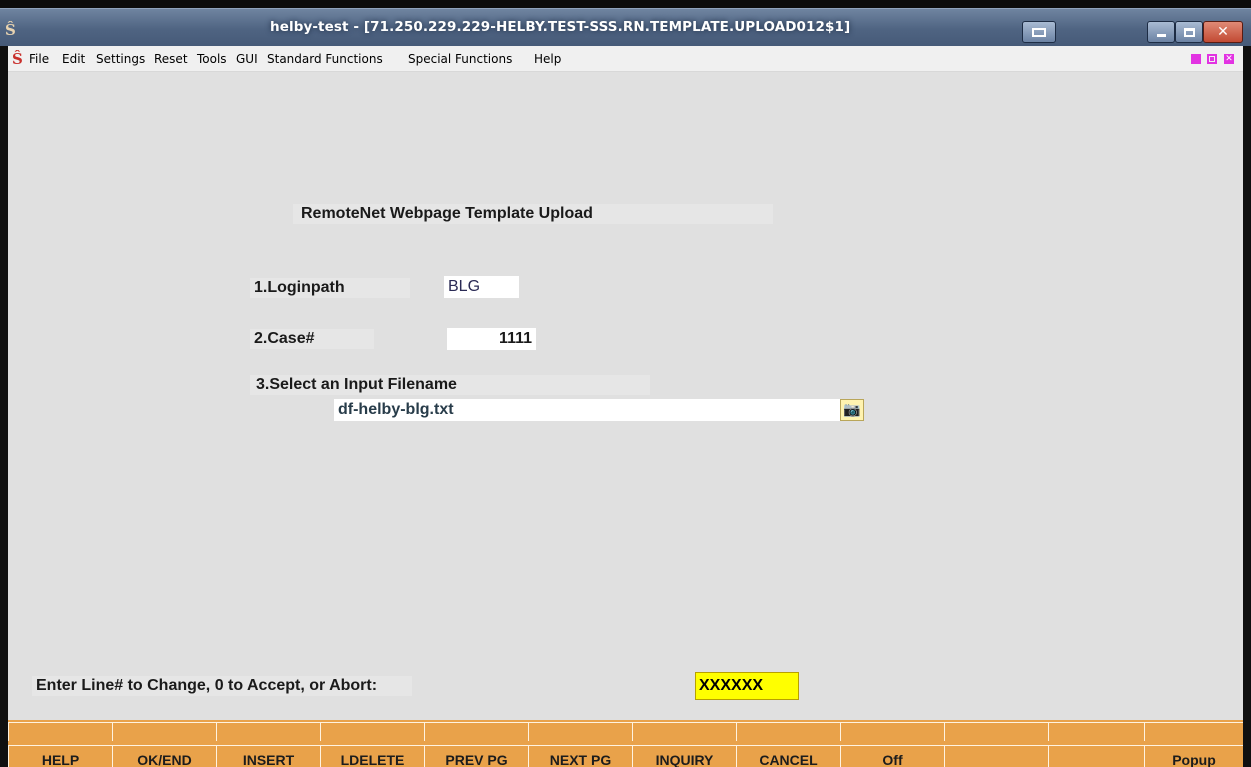  Describe the element at coordinates (325, 59) in the screenshot. I see `menu-standard-functions: Standard Functions` at that location.